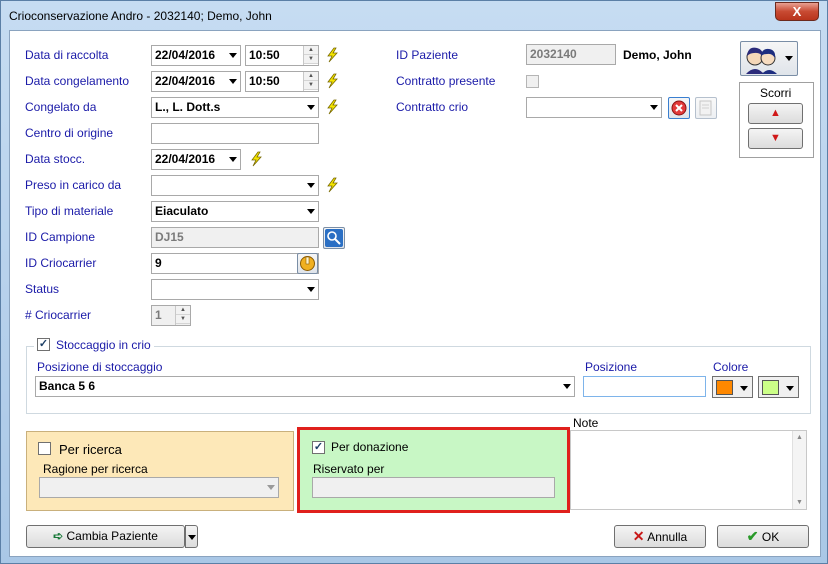 This screenshot has width=828, height=564. Describe the element at coordinates (235, 289) in the screenshot. I see `status-select` at that location.